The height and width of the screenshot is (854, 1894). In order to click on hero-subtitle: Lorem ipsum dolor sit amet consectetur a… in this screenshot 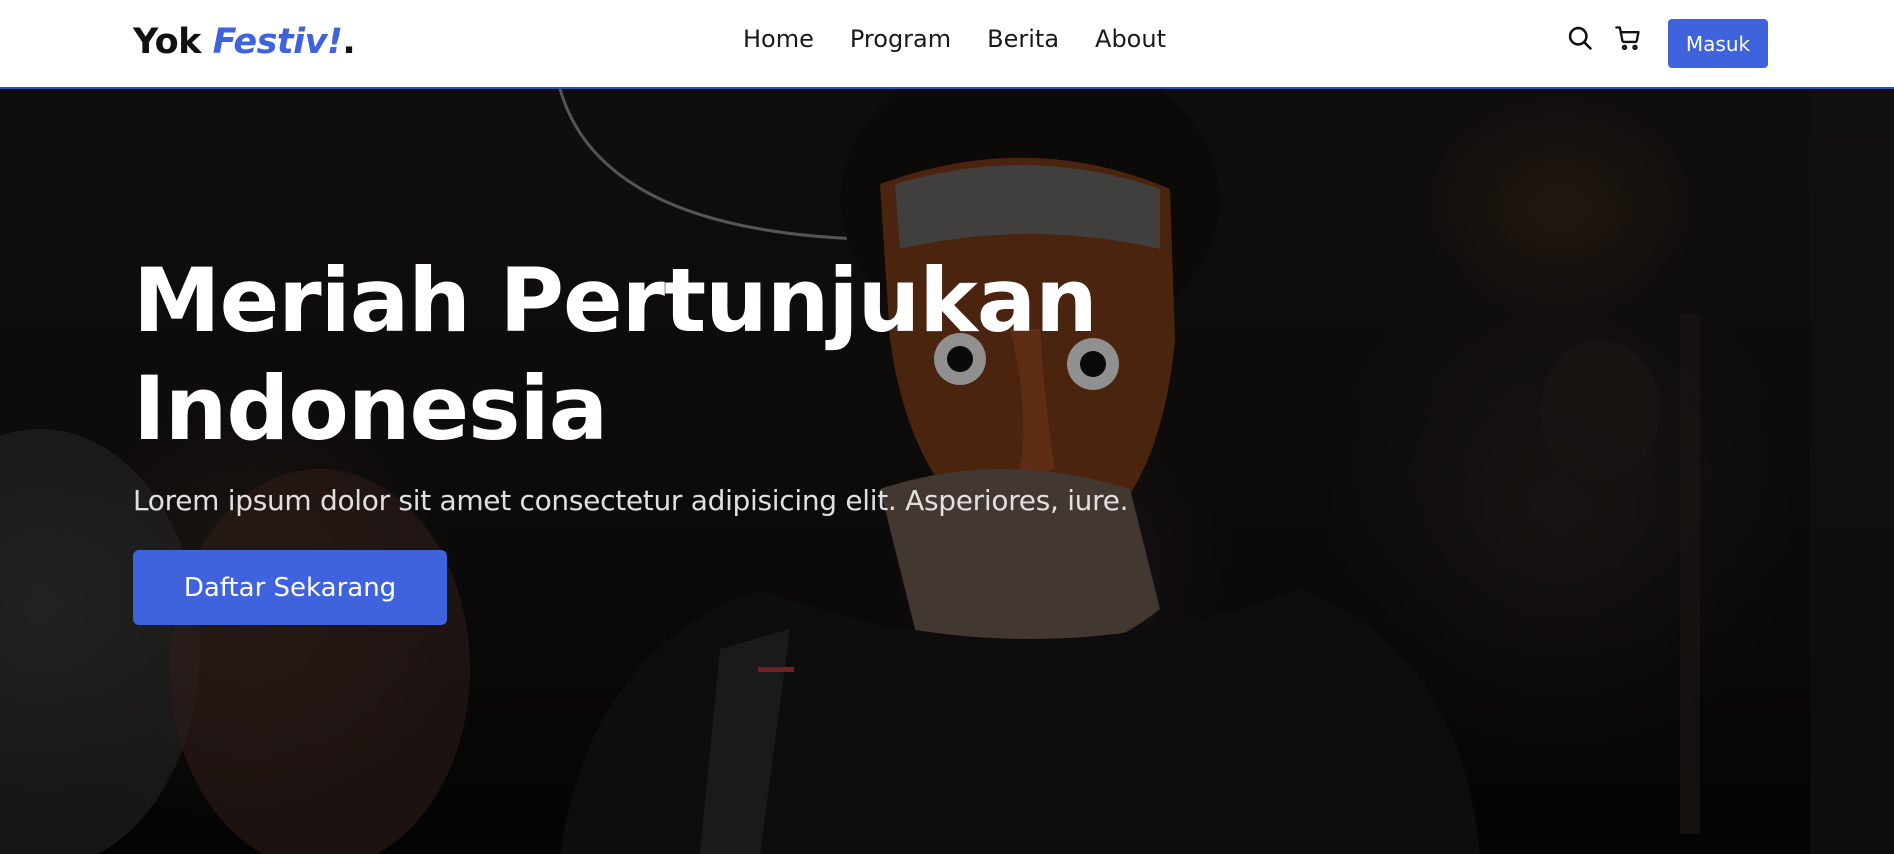, I will do `click(631, 500)`.